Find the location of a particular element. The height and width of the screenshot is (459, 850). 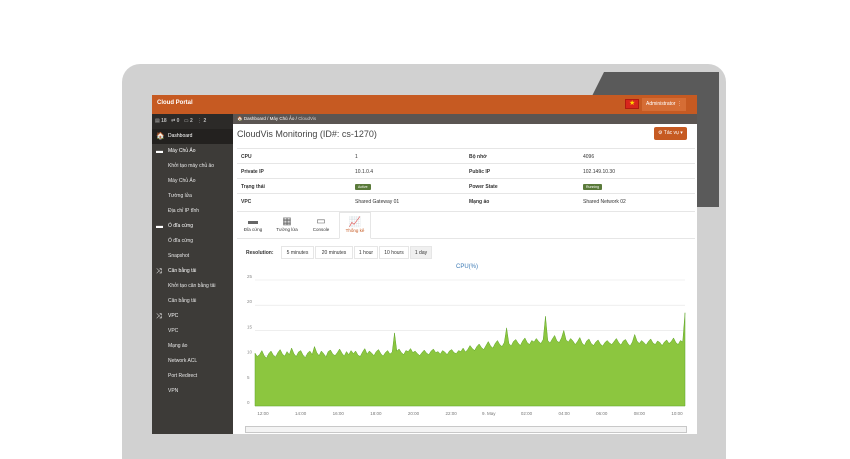

sidebar-item-10: Khởi tạo cân bằng tải is located at coordinates (192, 286).